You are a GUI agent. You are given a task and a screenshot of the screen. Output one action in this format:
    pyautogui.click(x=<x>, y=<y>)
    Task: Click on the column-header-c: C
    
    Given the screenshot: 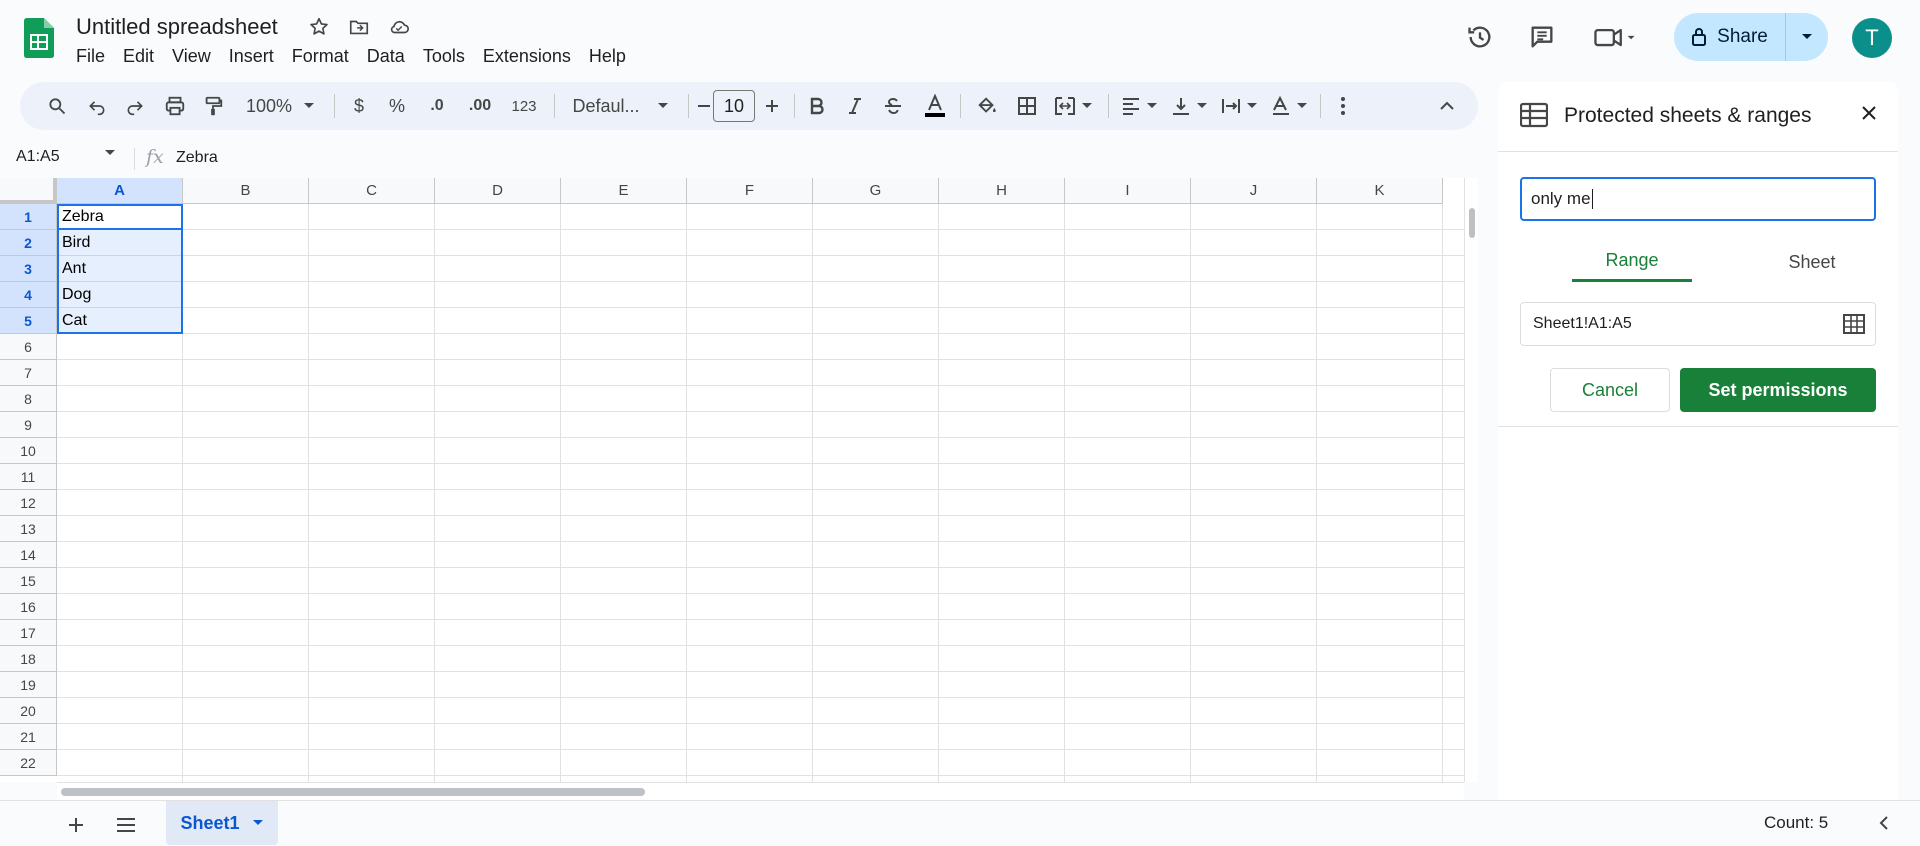 What is the action you would take?
    pyautogui.click(x=372, y=191)
    